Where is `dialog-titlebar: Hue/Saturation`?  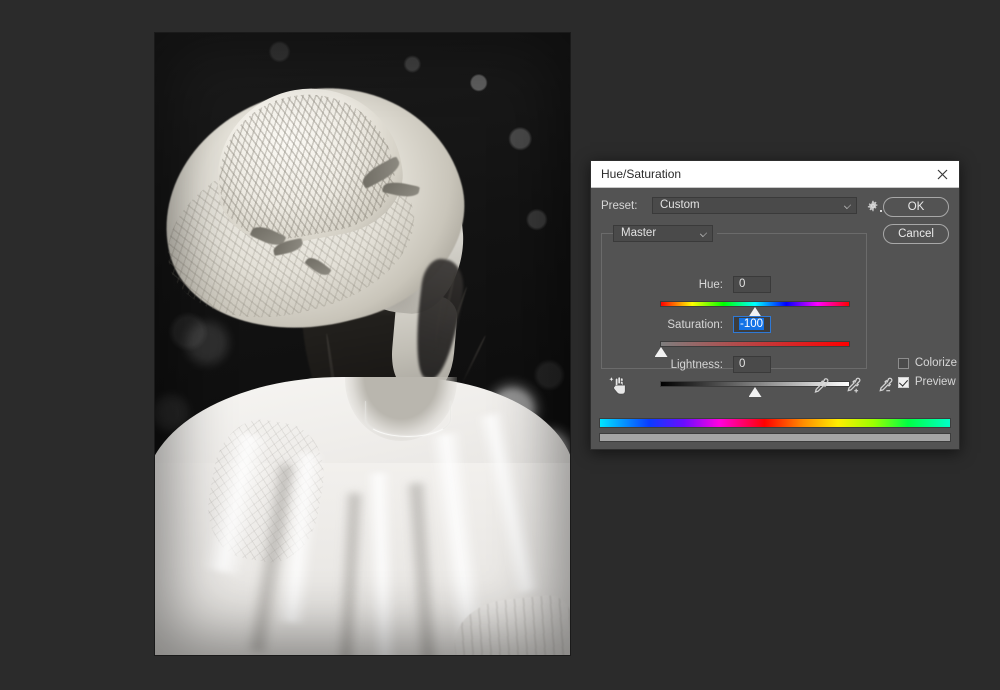 dialog-titlebar: Hue/Saturation is located at coordinates (775, 174).